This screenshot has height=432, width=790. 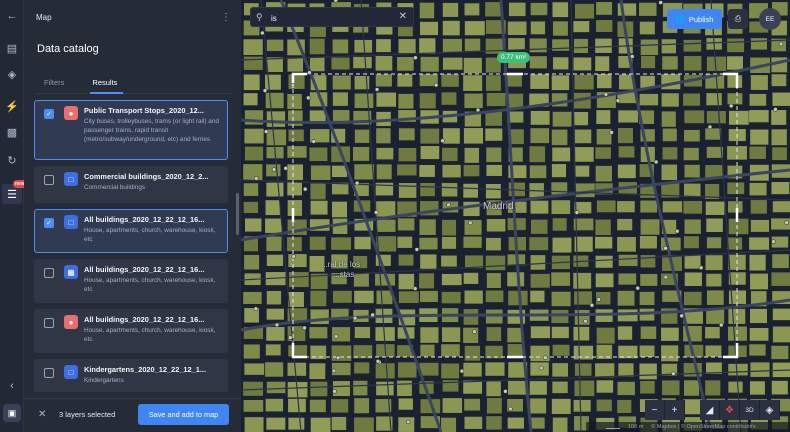 I want to click on map-view-controls: ◢ ❖ 3D ◈, so click(x=740, y=410).